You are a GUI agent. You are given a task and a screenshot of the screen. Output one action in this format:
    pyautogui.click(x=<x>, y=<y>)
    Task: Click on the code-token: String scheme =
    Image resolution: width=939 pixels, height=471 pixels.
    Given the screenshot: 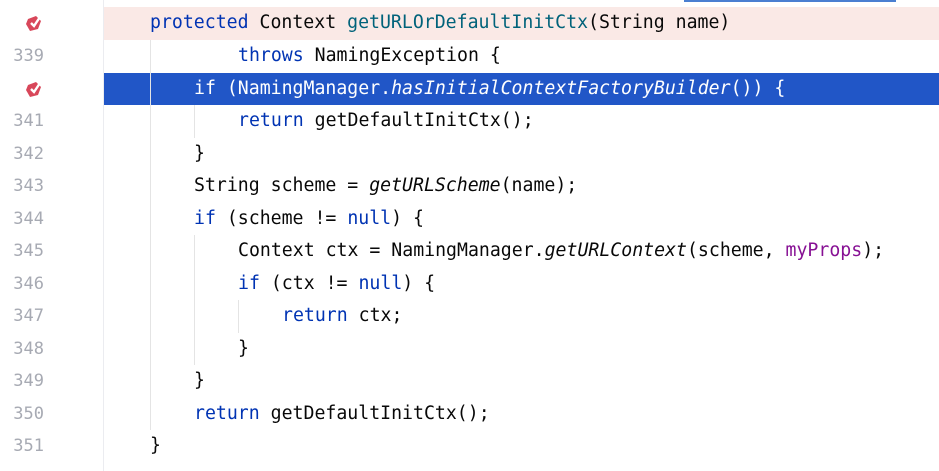 What is the action you would take?
    pyautogui.click(x=282, y=185)
    